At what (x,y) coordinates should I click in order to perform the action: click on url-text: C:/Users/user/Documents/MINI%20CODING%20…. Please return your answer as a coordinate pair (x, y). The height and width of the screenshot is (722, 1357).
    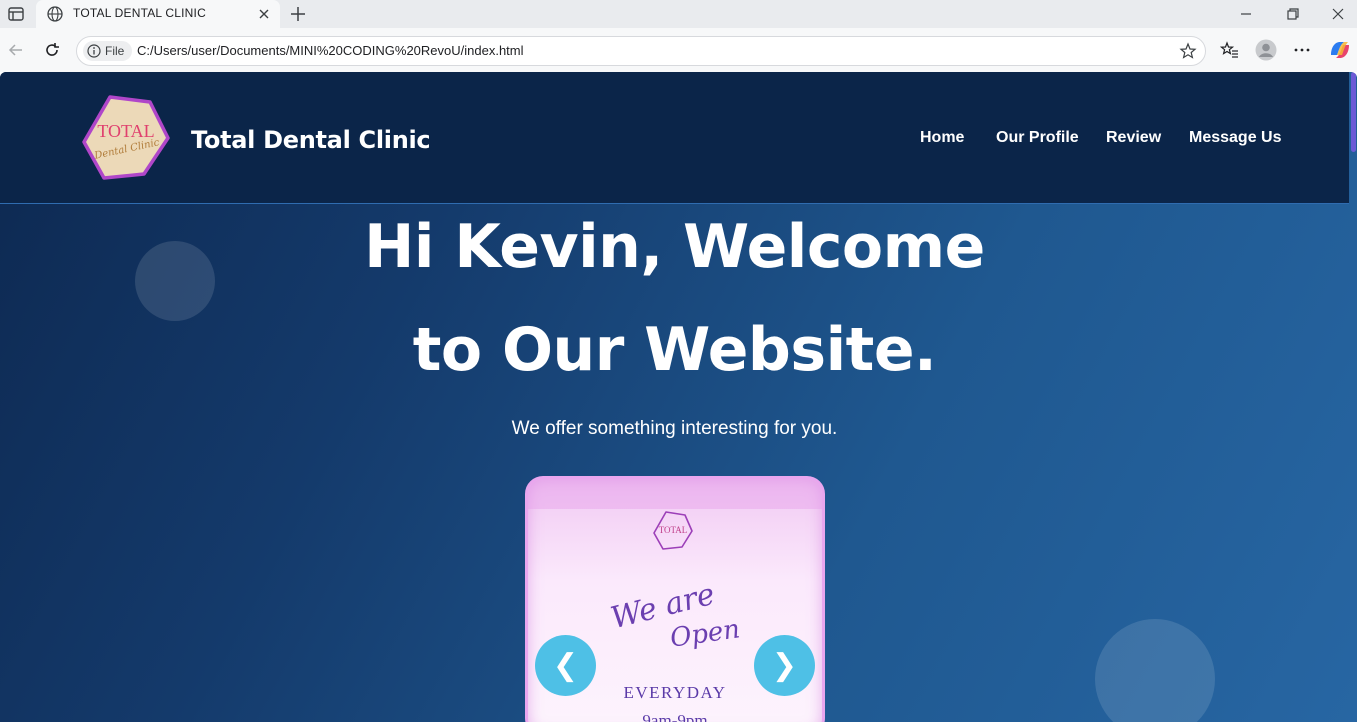
    Looking at the image, I should click on (330, 50).